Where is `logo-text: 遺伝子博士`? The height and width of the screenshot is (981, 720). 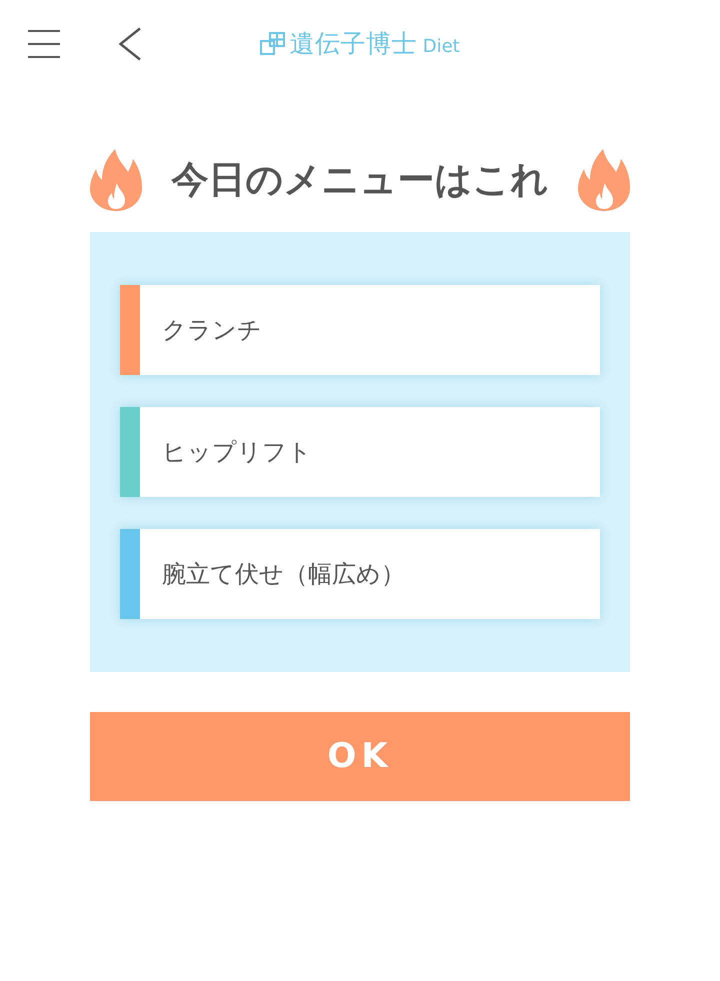
logo-text: 遺伝子博士 is located at coordinates (353, 44).